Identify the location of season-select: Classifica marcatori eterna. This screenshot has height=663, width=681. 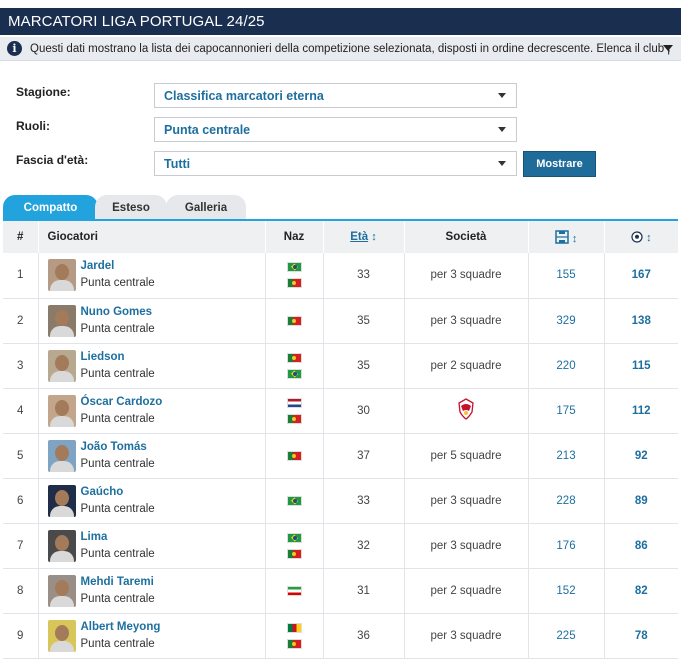
(335, 95).